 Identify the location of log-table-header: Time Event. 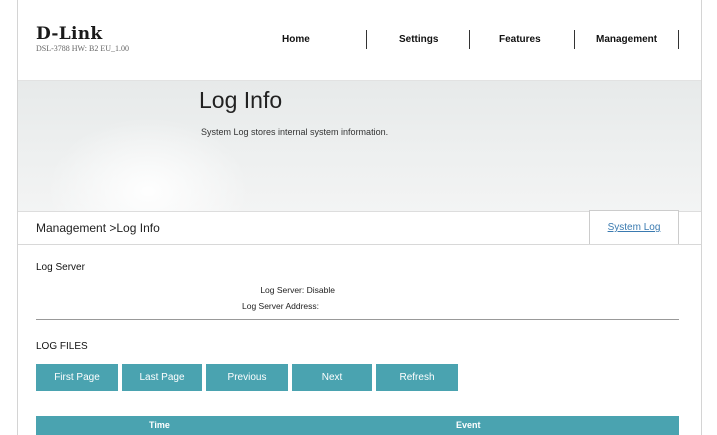
(357, 425).